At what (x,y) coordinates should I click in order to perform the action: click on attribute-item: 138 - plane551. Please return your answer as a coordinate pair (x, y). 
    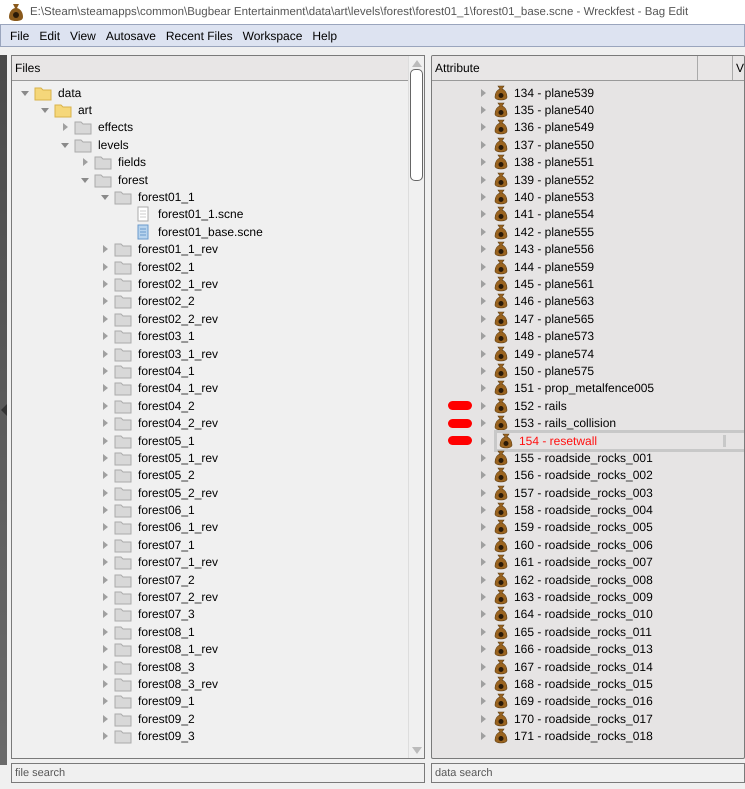
    Looking at the image, I should click on (554, 162).